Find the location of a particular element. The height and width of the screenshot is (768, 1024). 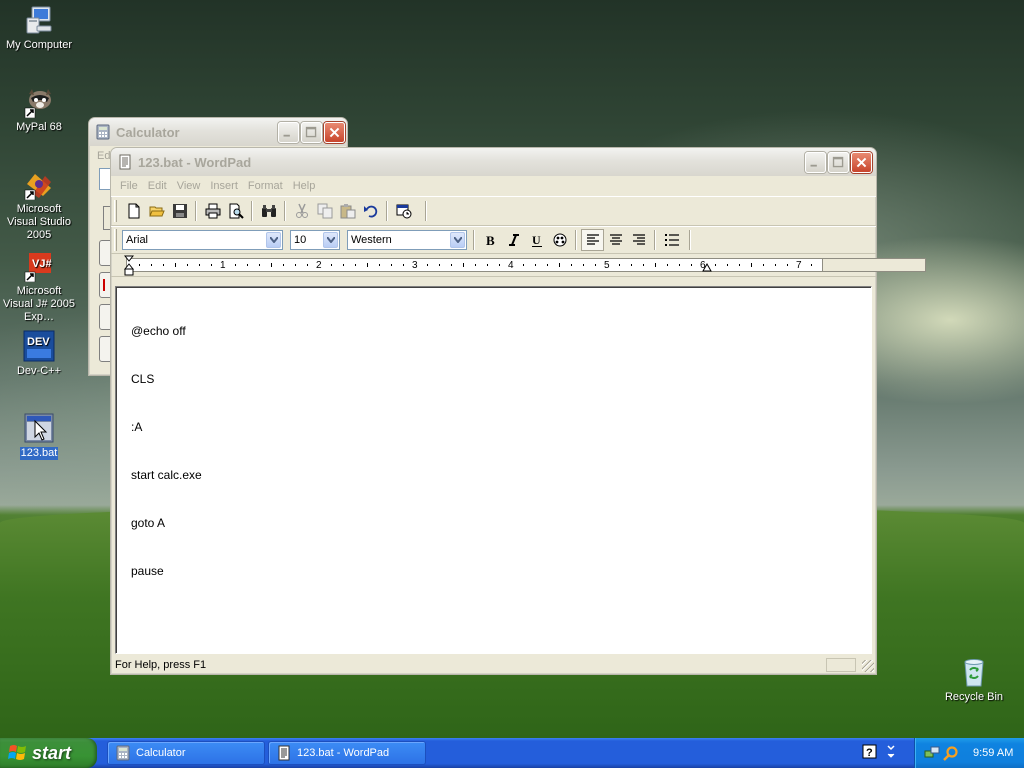

menu-file: File is located at coordinates (129, 186).